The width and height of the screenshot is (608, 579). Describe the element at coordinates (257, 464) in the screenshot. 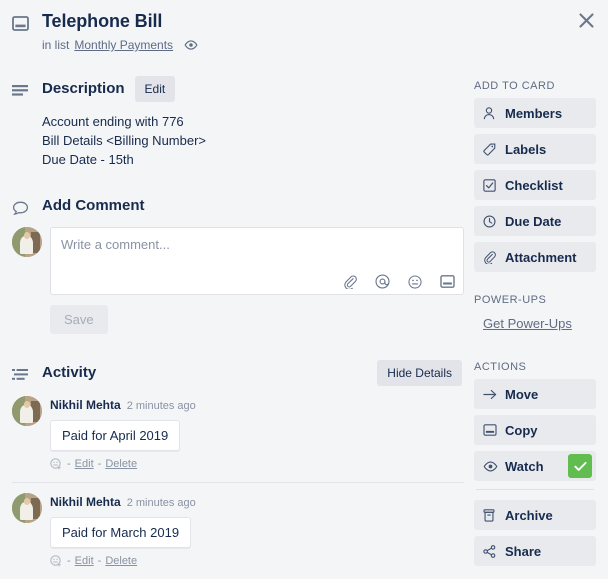

I see `activity-actions: - Edit - Delete` at that location.